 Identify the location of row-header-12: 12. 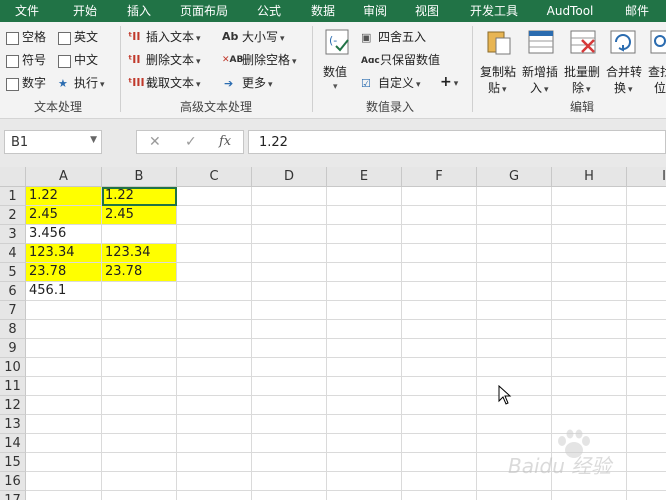
(13, 405).